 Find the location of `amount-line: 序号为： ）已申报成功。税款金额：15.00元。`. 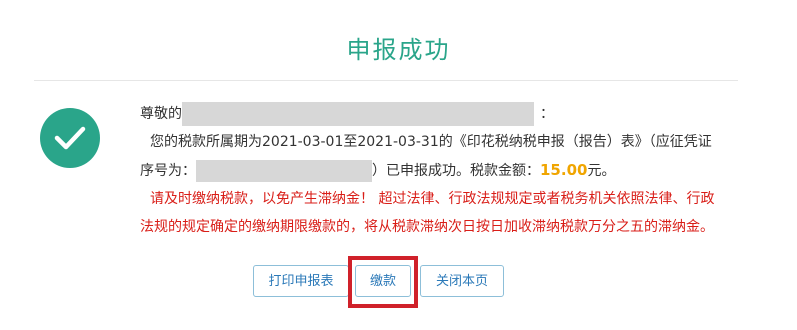

amount-line: 序号为： ）已申报成功。税款金额：15.00元。 is located at coordinates (440, 170).